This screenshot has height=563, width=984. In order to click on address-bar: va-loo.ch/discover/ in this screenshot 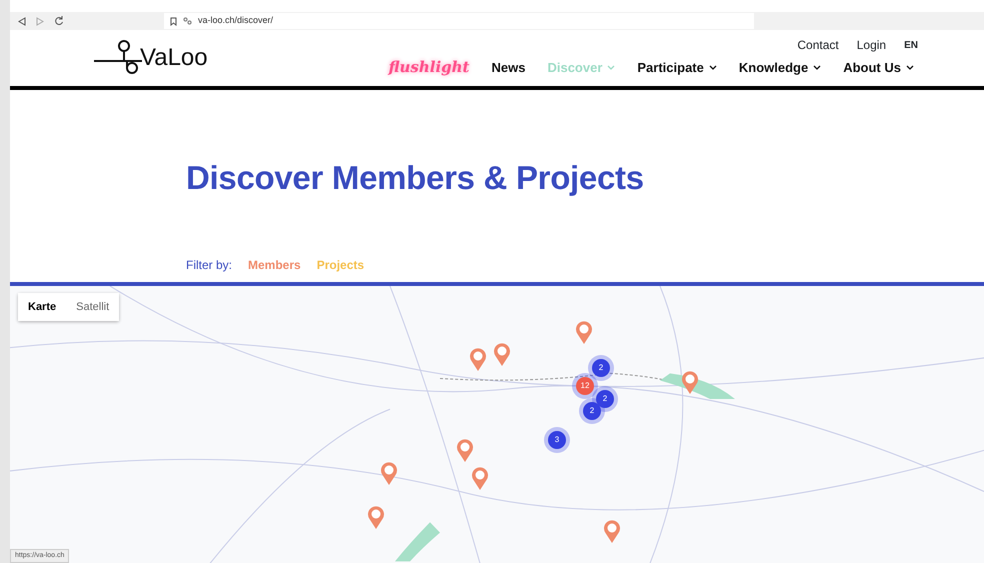, I will do `click(459, 21)`.